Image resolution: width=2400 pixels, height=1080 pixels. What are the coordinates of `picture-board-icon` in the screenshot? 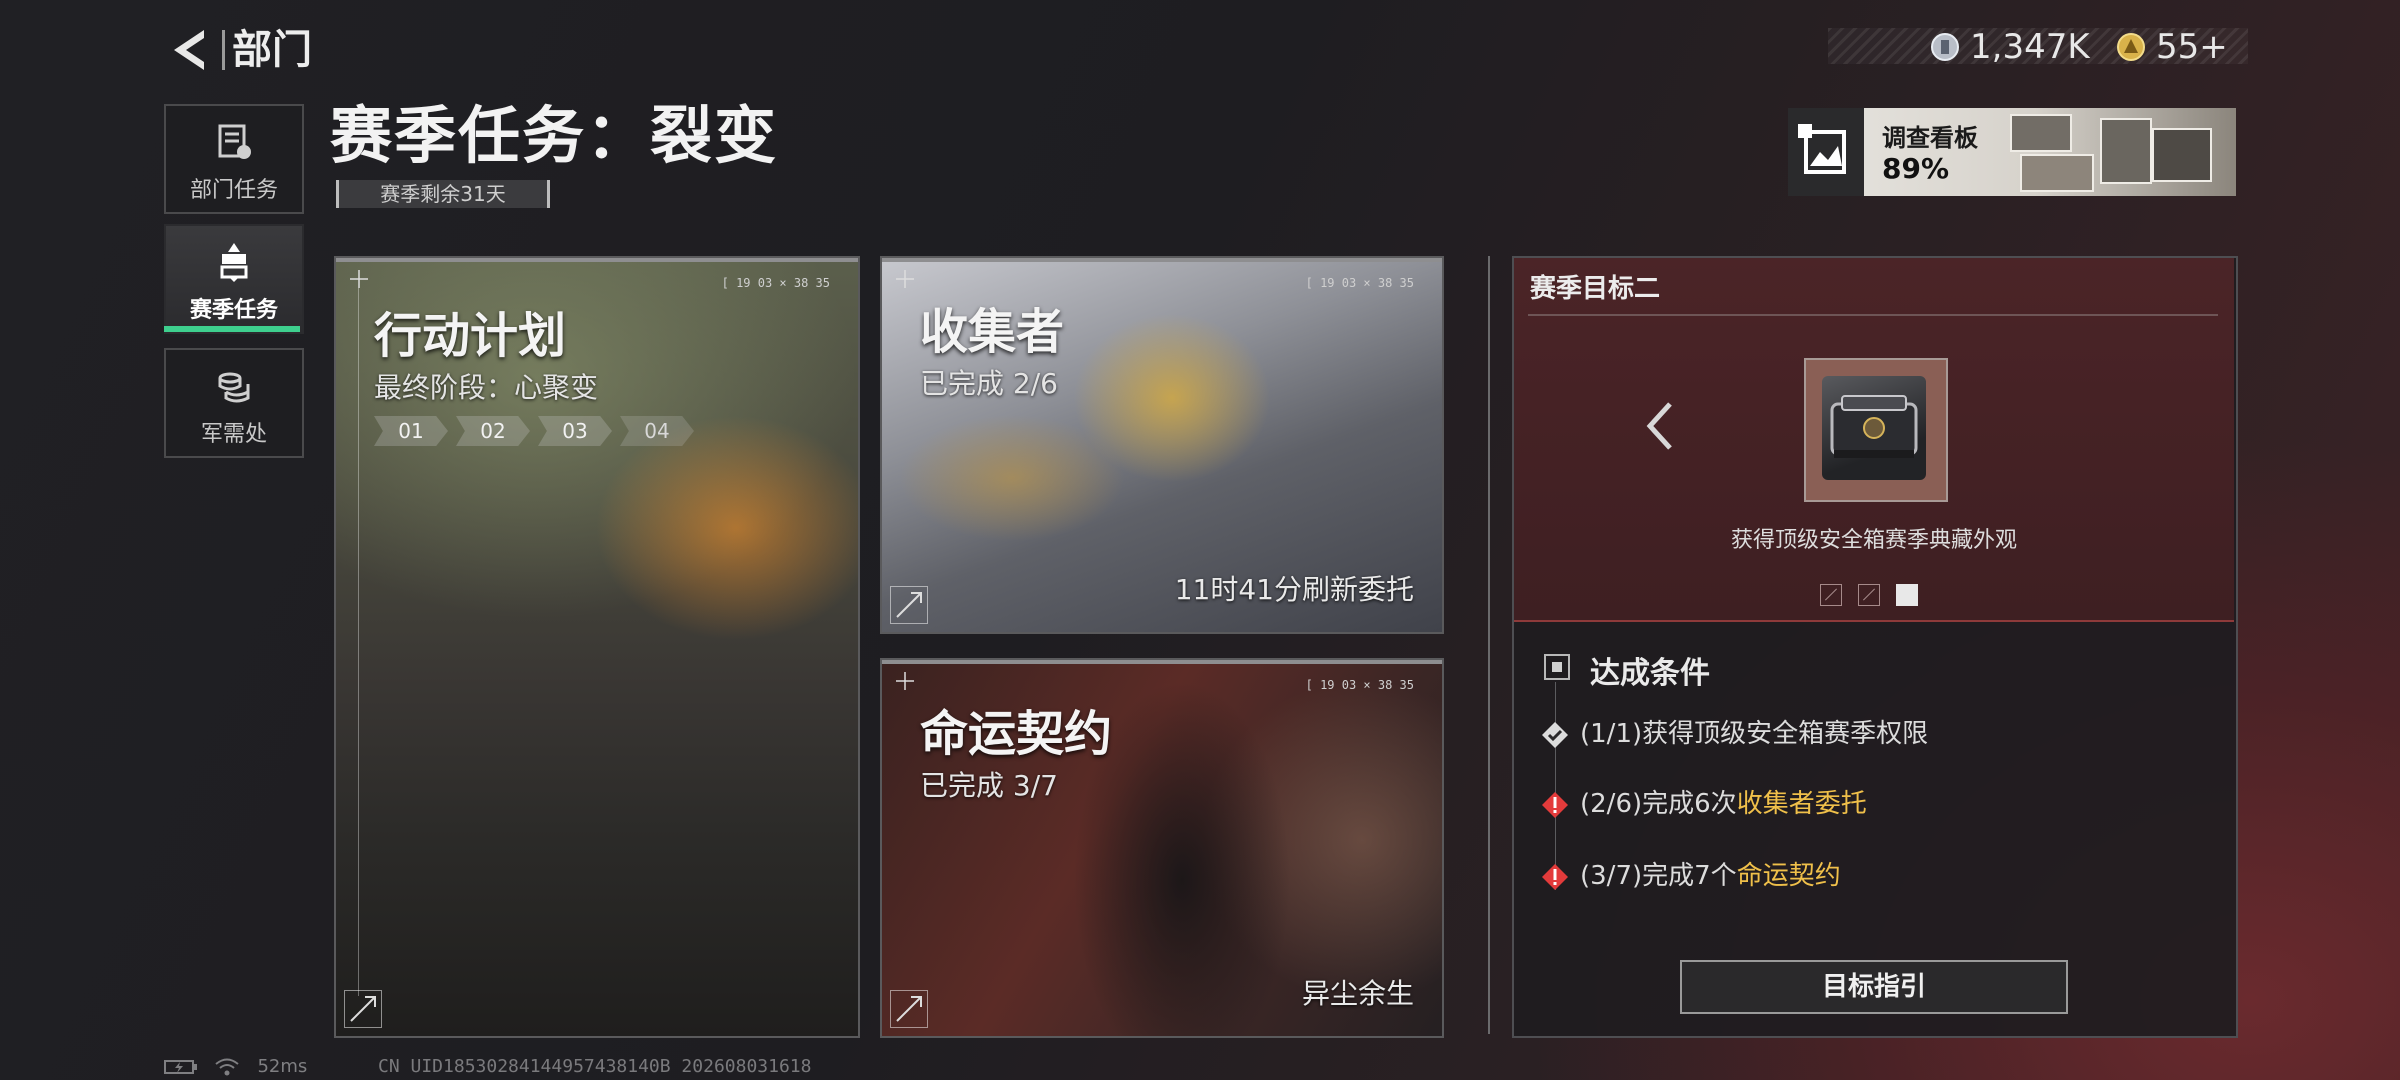 It's located at (1822, 149).